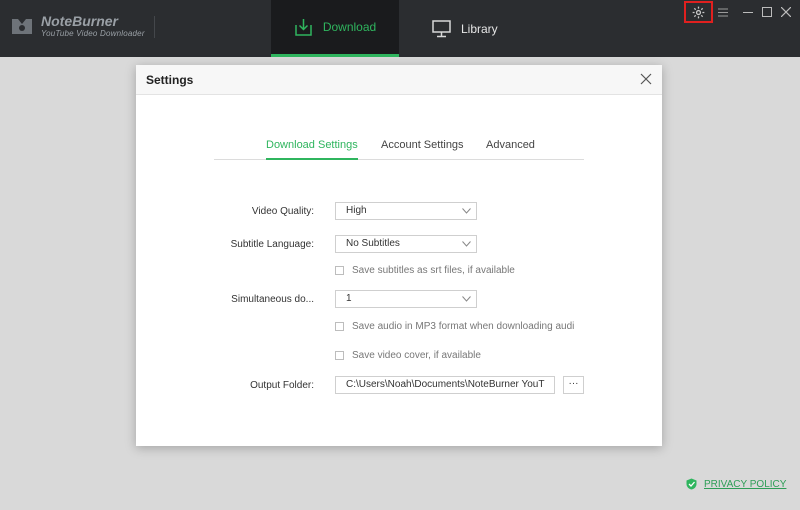  What do you see at coordinates (303, 27) in the screenshot?
I see `download-icon` at bounding box center [303, 27].